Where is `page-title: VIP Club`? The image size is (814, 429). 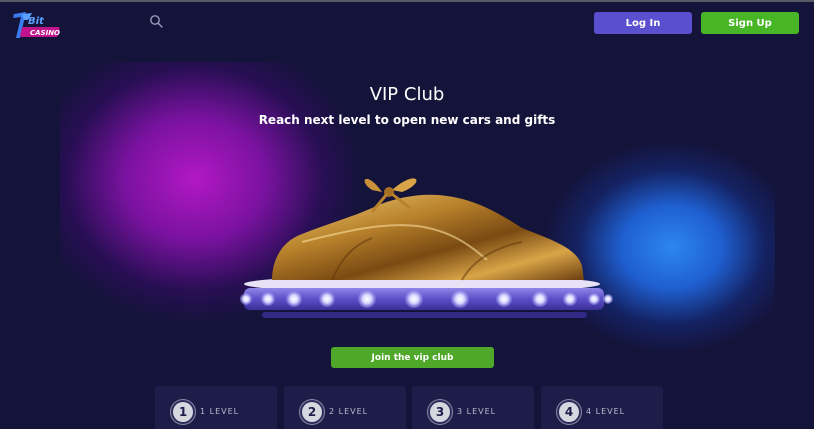 page-title: VIP Club is located at coordinates (407, 94).